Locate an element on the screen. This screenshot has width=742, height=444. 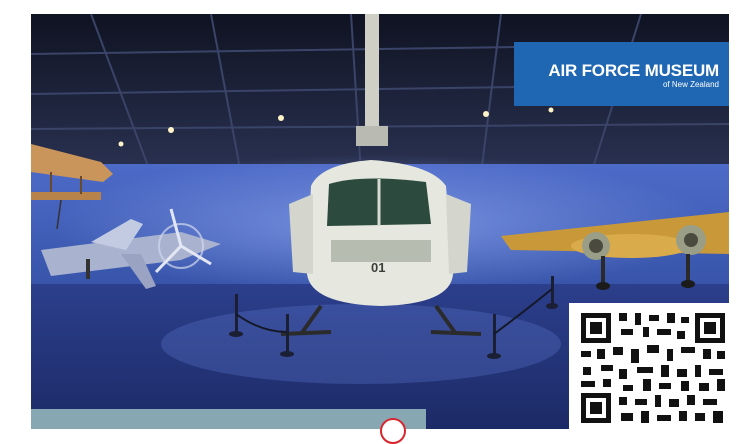
air-force-museum-logo: AIR FORCE MUSEUM of New Zealand is located at coordinates (621, 74).